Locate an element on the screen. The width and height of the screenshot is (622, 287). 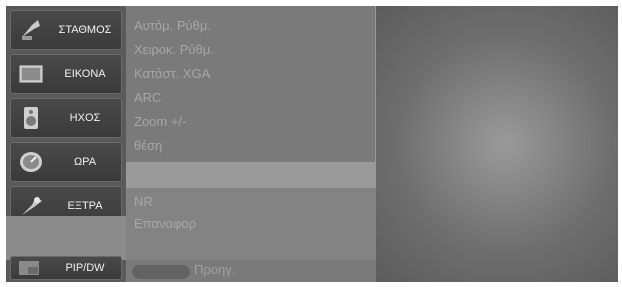
pip-icon is located at coordinates (29, 268).